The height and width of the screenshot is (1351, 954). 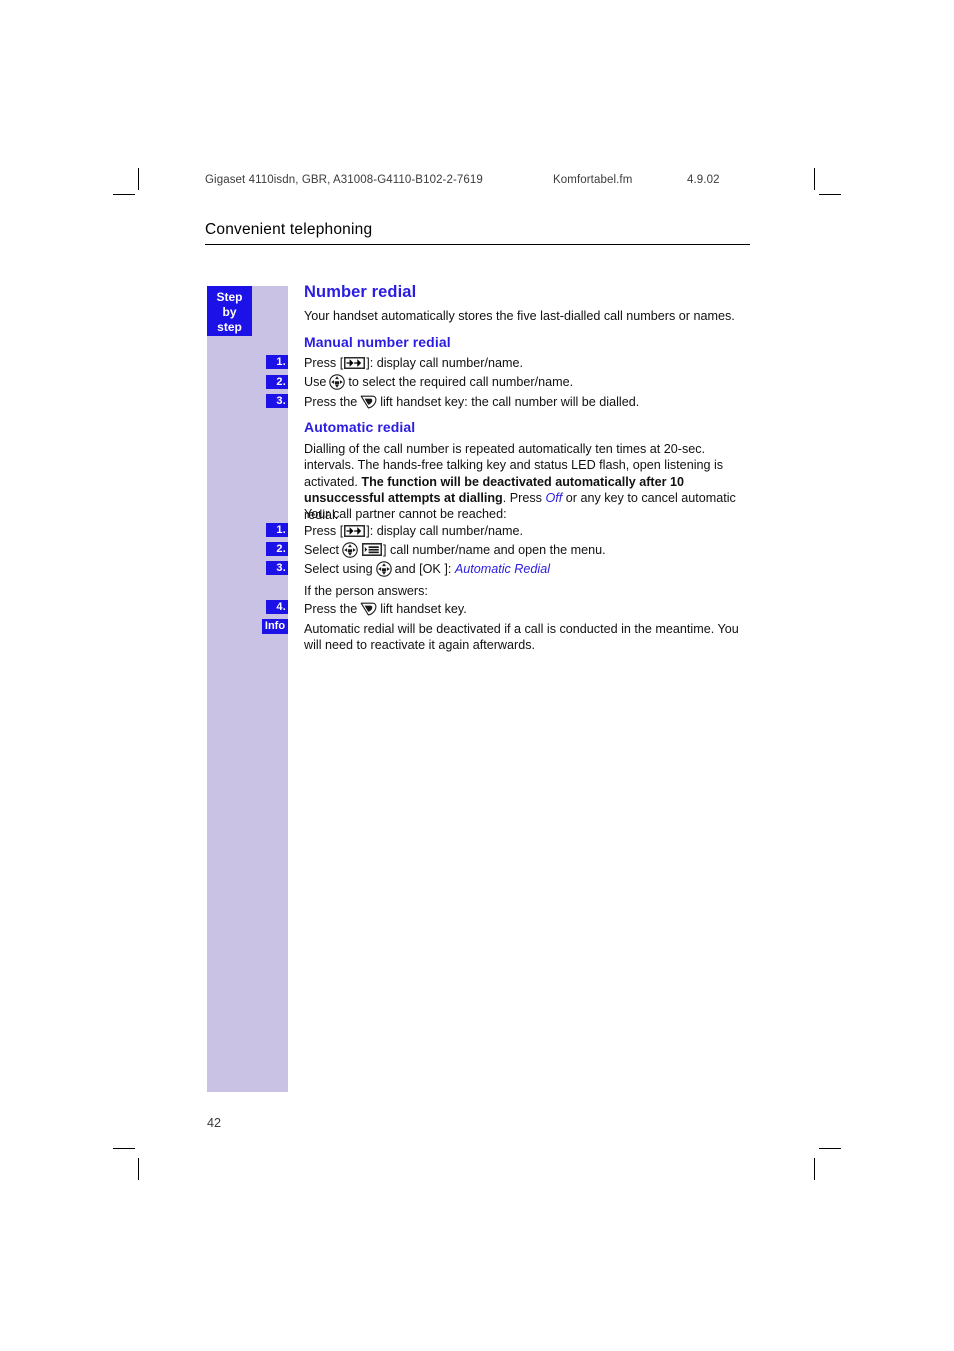 What do you see at coordinates (277, 382) in the screenshot?
I see `step-badge-manual-2: 2.` at bounding box center [277, 382].